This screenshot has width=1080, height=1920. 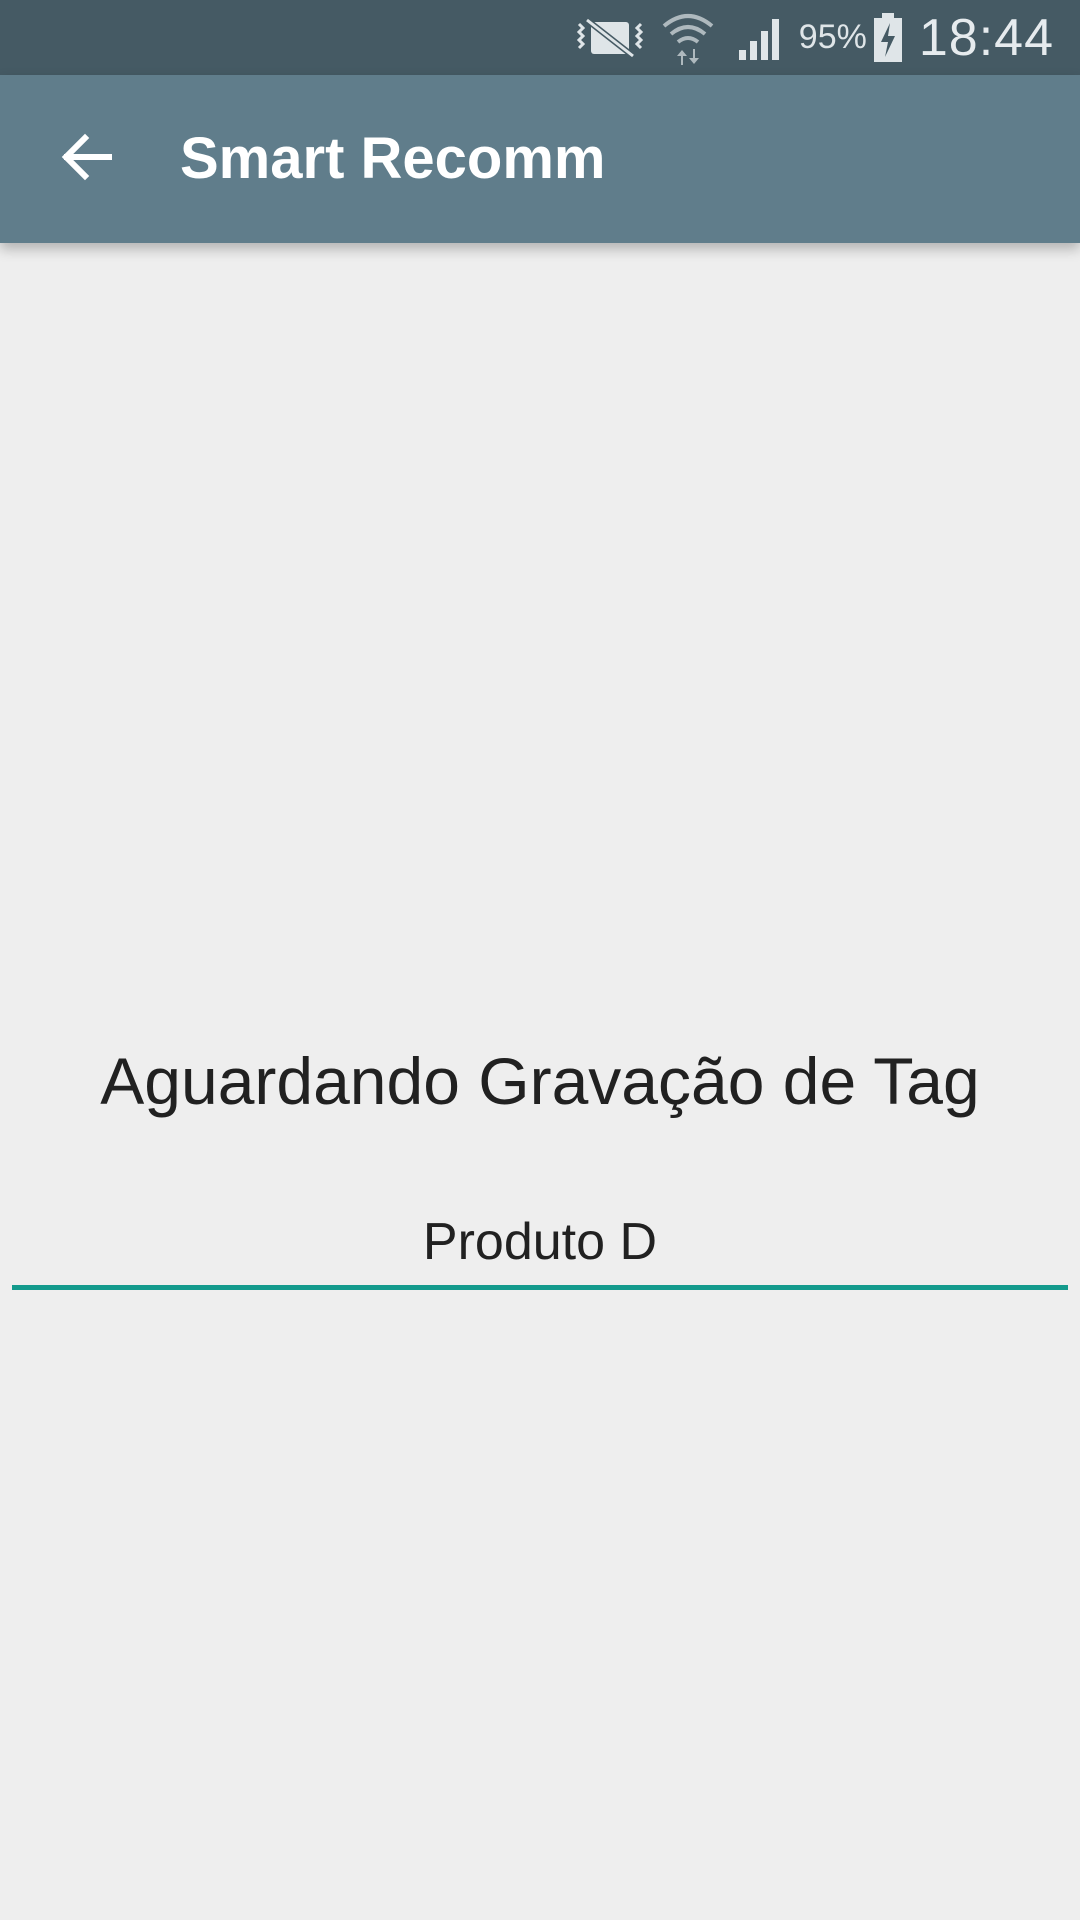 I want to click on status-icons: 95% 18:44, so click(x=813, y=37).